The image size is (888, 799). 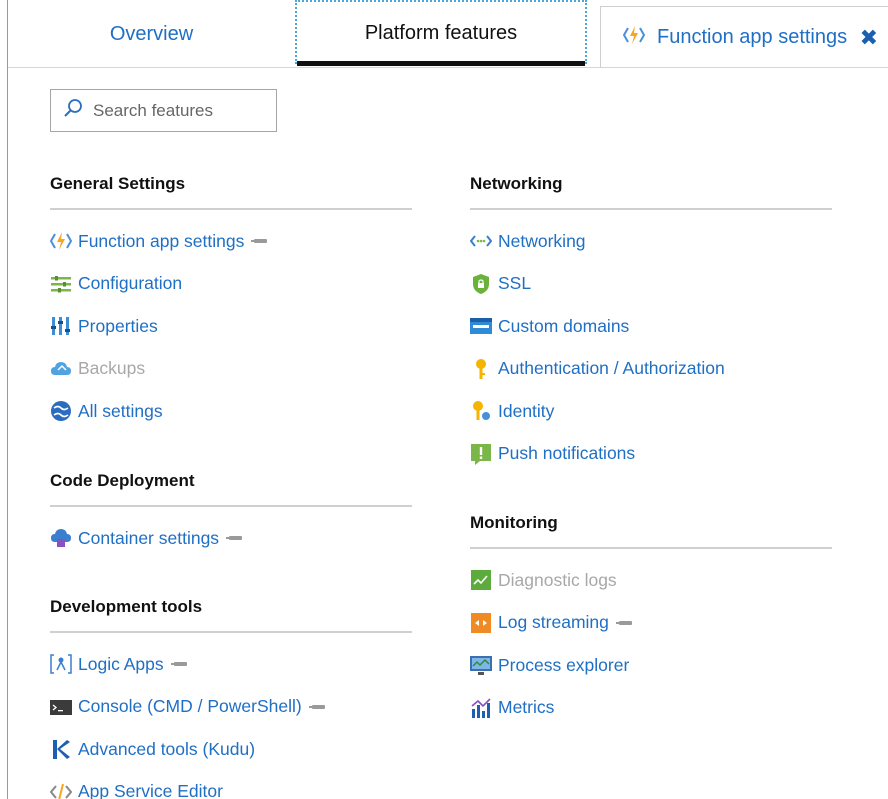 I want to click on section-title: Development tools, so click(x=126, y=606).